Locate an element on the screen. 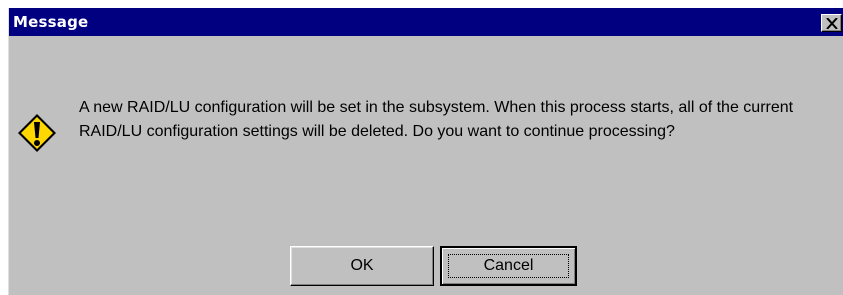 The height and width of the screenshot is (295, 843). cancel-button-label: Cancel is located at coordinates (508, 265).